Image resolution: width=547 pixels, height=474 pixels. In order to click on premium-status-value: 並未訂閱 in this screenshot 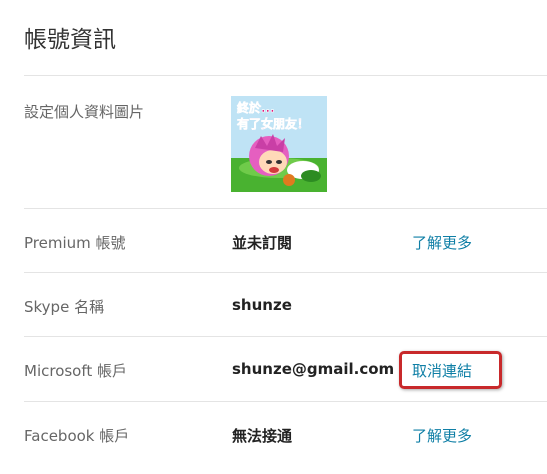, I will do `click(262, 243)`.